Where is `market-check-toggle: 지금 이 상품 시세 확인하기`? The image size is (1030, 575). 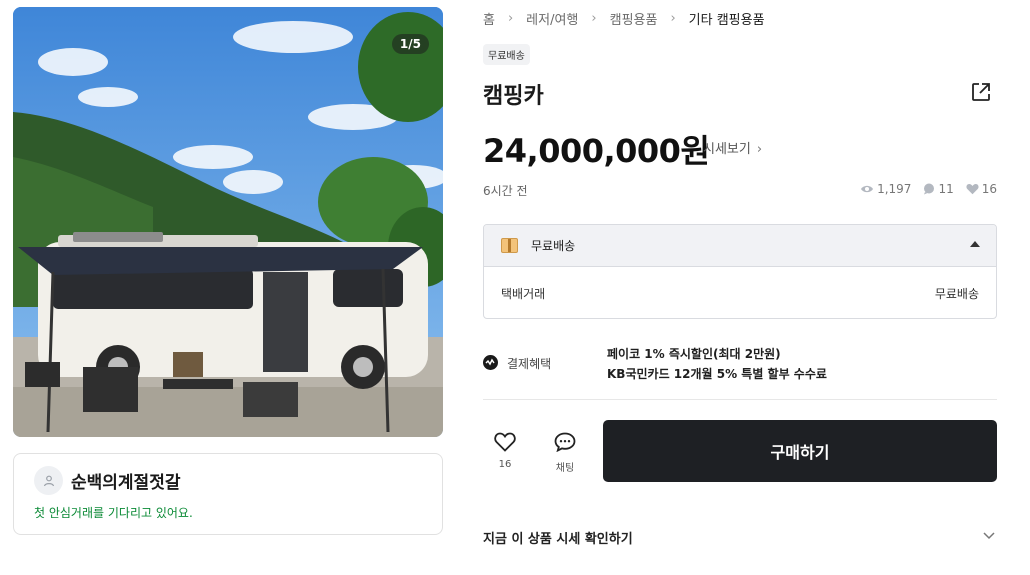 market-check-toggle: 지금 이 상품 시세 확인하기 is located at coordinates (558, 537).